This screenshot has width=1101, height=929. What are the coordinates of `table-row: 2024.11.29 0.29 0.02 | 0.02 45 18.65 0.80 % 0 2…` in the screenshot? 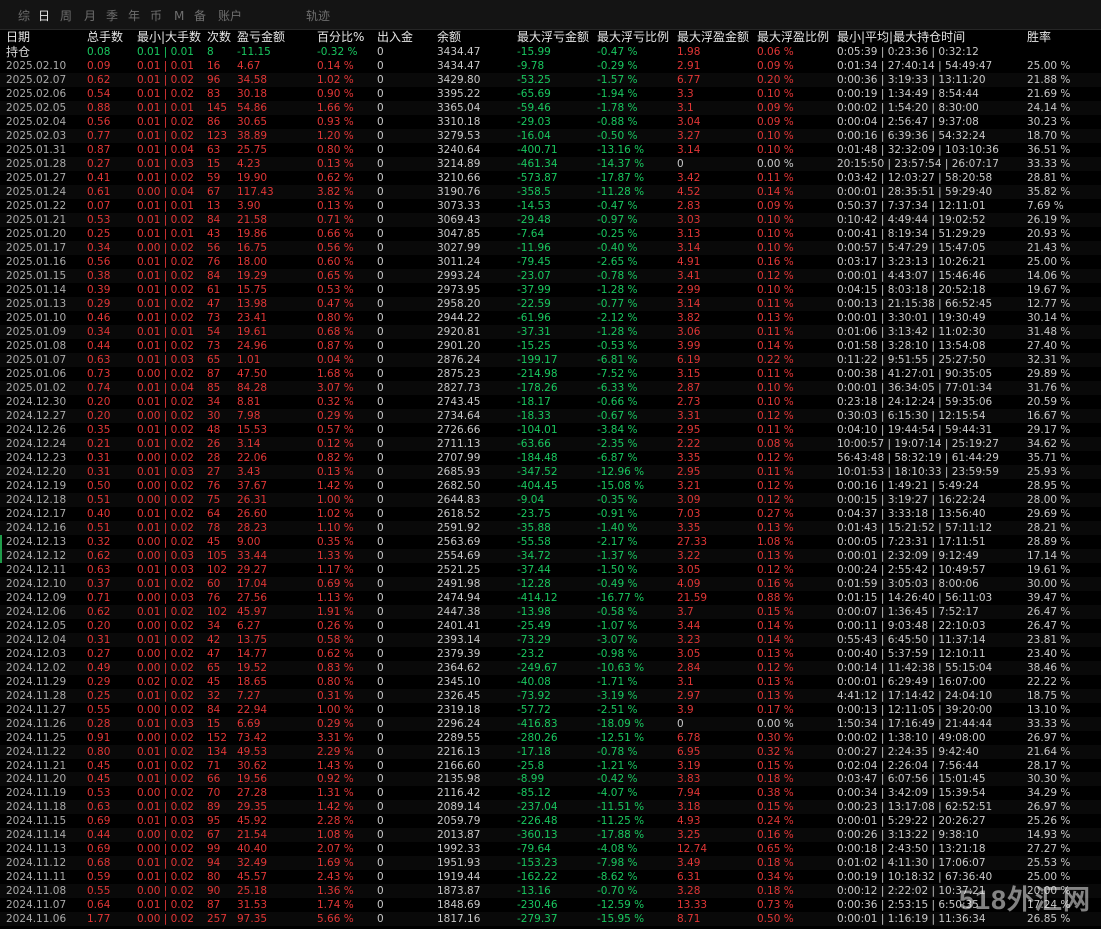 It's located at (550, 682).